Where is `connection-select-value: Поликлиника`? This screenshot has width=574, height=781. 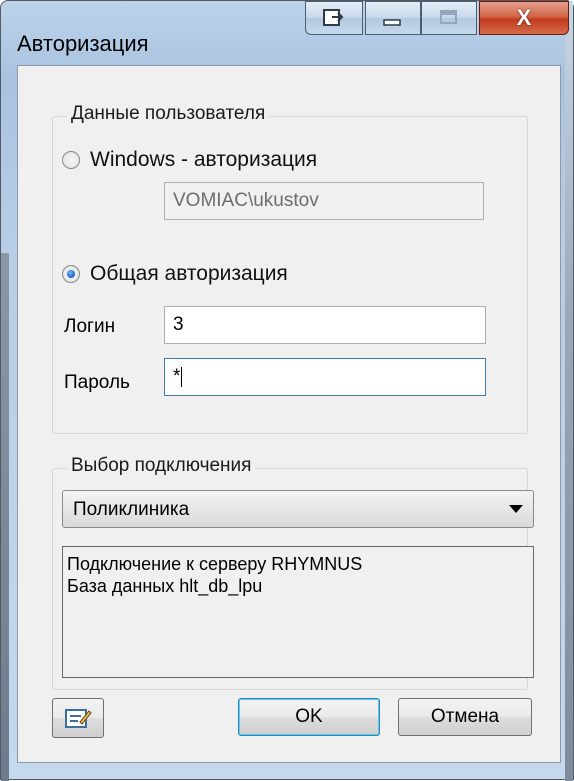 connection-select-value: Поликлиника is located at coordinates (131, 509).